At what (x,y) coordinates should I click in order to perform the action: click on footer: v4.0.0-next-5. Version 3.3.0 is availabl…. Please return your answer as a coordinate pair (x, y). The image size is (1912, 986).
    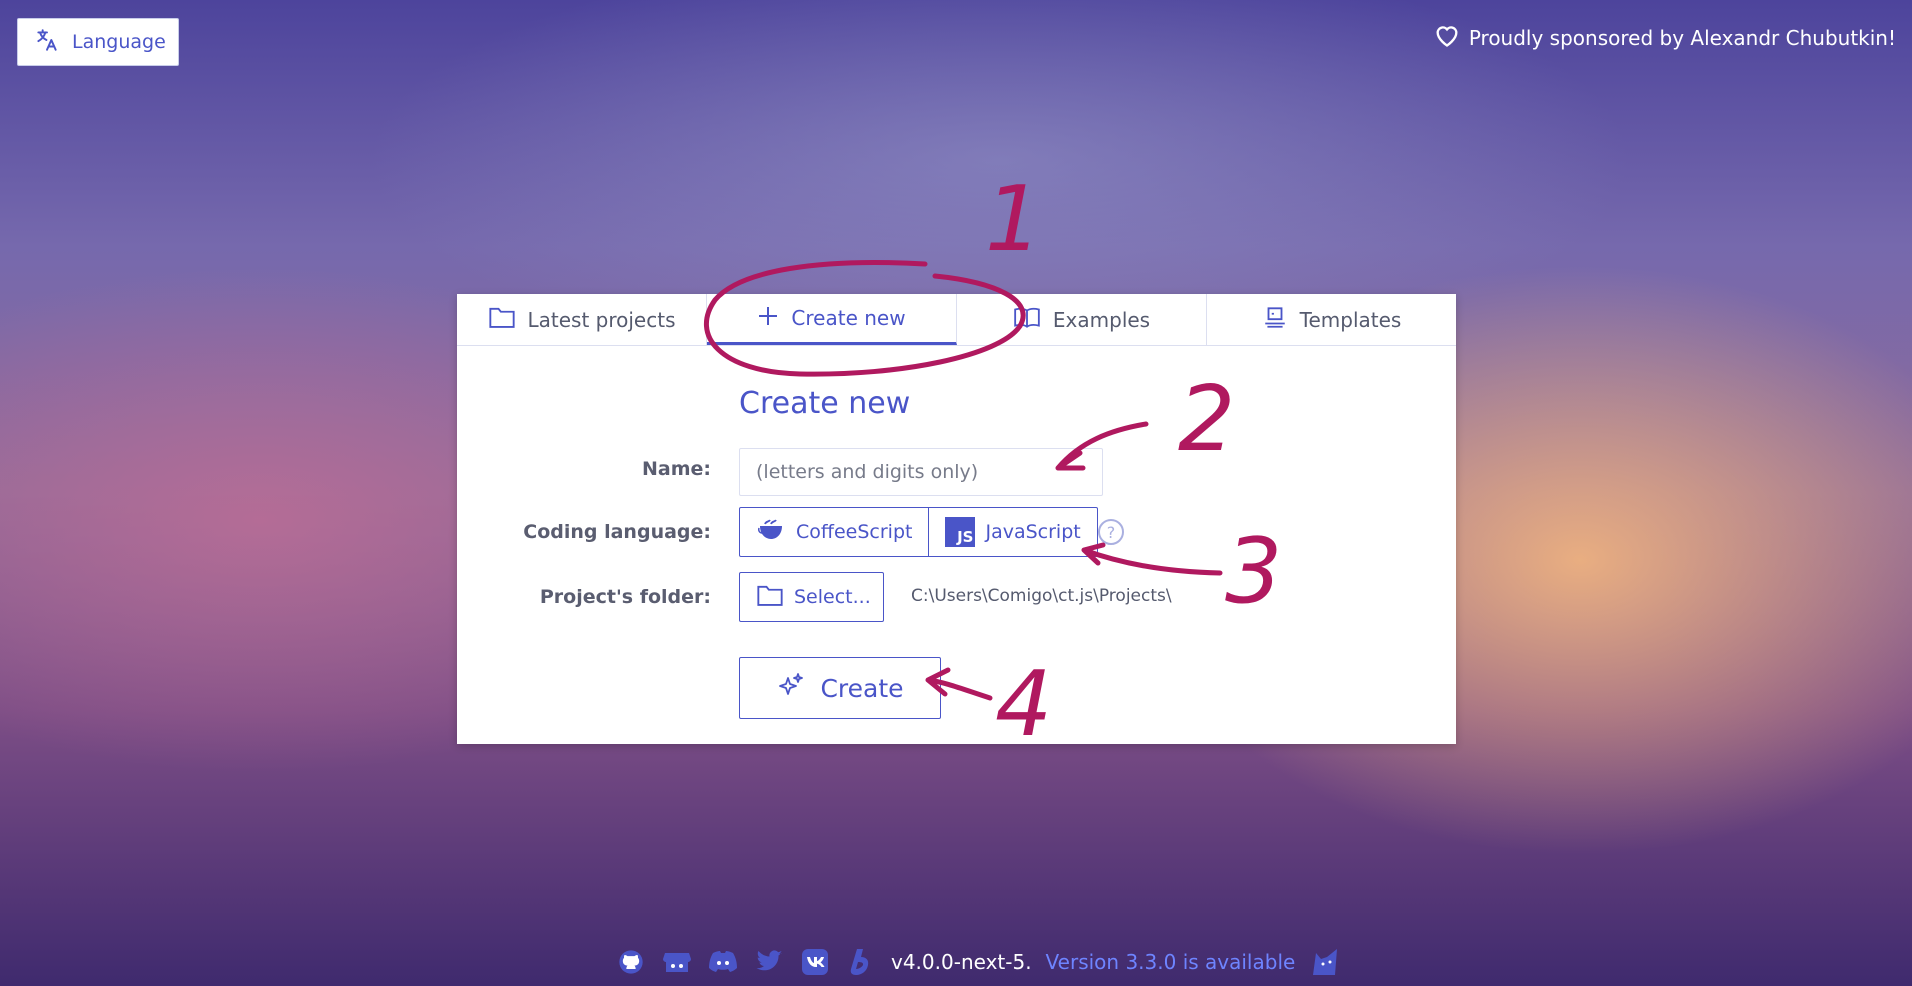
    Looking at the image, I should click on (978, 962).